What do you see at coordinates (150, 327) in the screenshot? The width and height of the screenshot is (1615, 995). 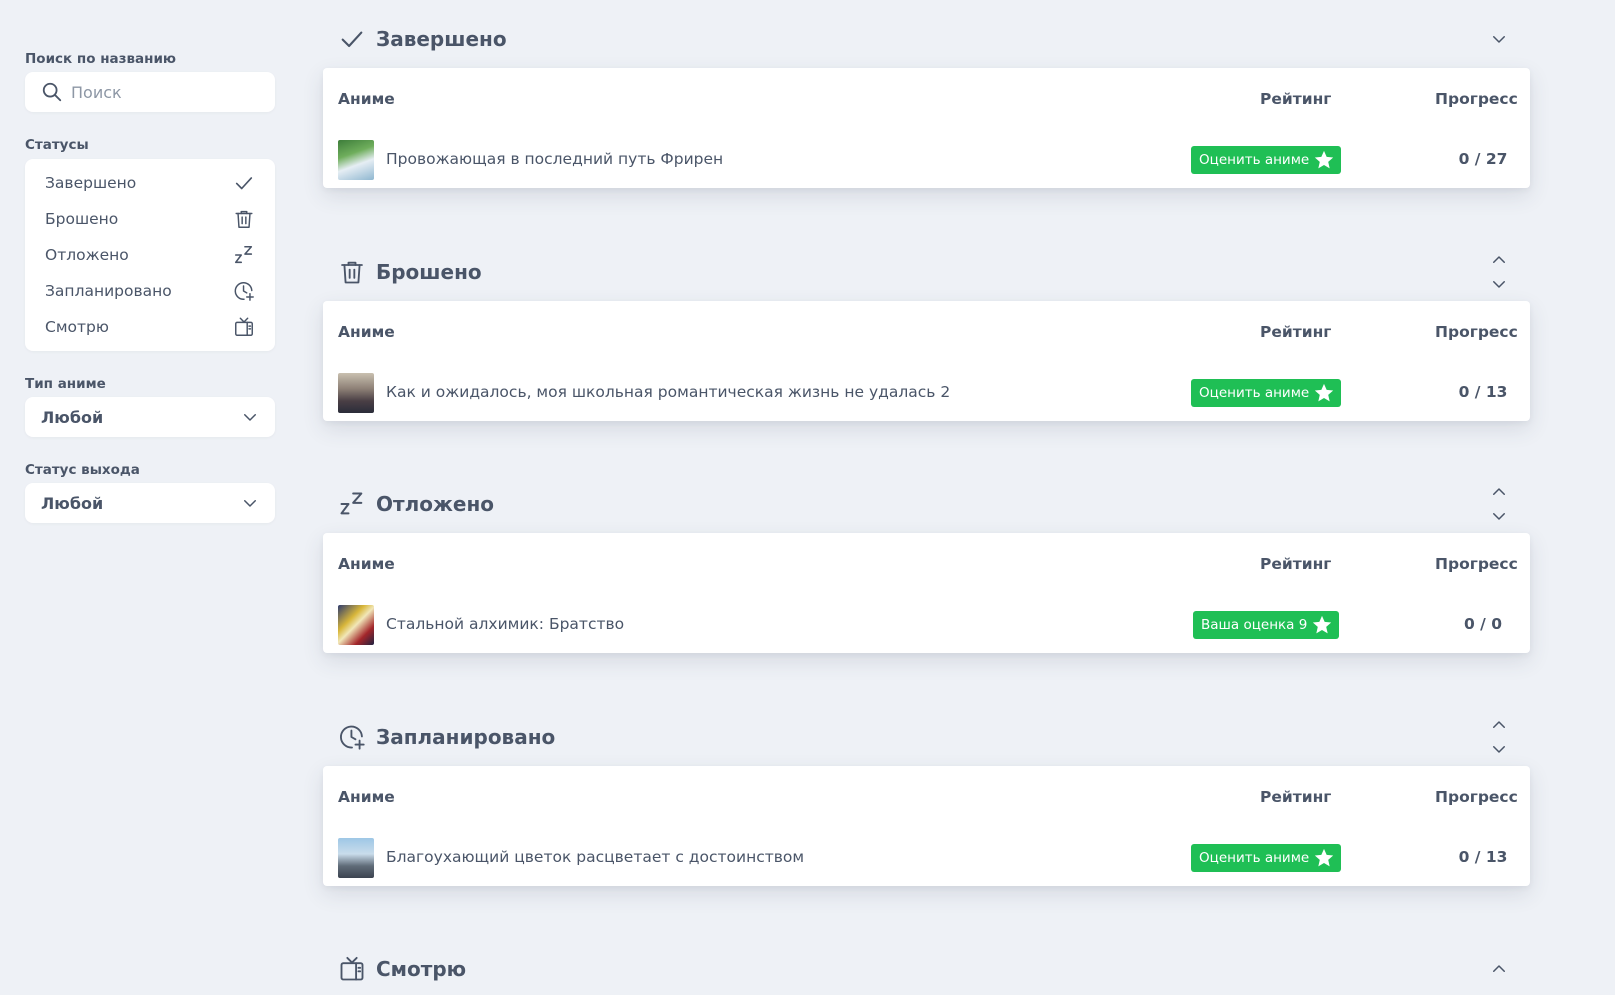 I see `status-item-watching: Смотрю` at bounding box center [150, 327].